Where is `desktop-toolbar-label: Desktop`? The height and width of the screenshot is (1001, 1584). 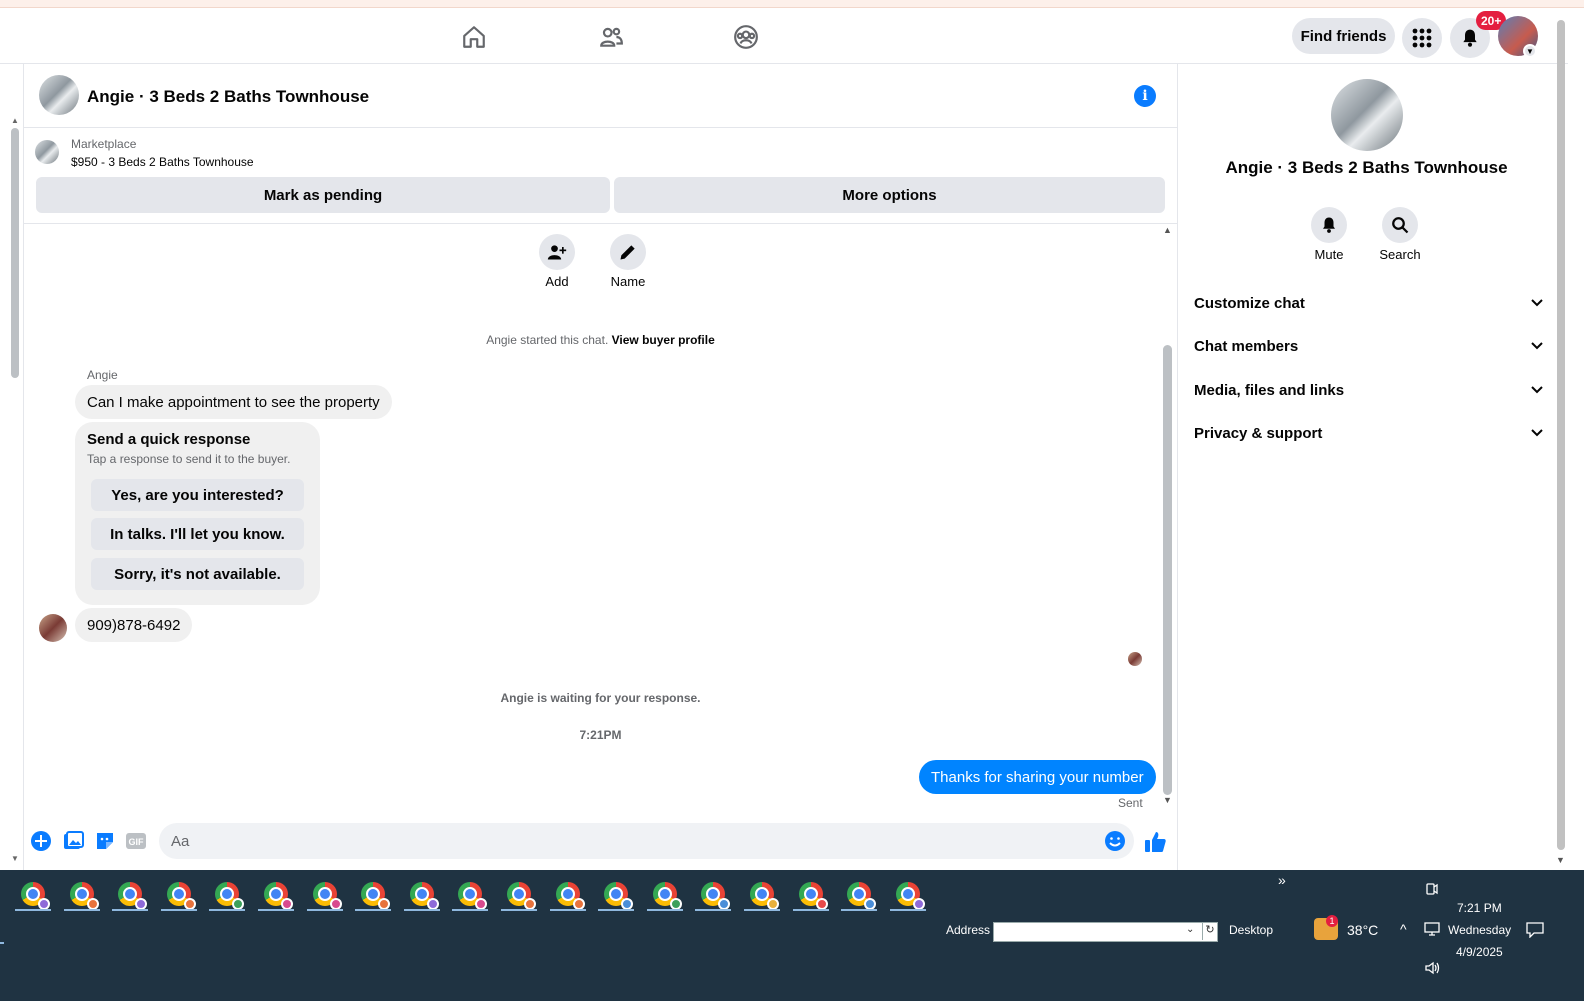 desktop-toolbar-label: Desktop is located at coordinates (1251, 930).